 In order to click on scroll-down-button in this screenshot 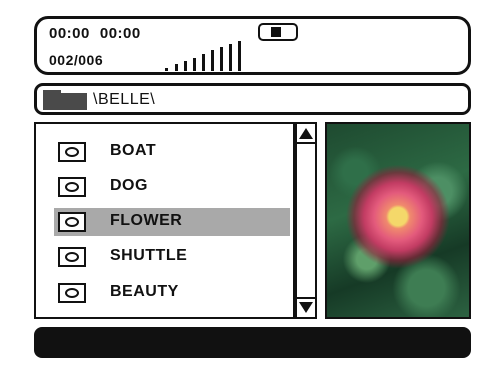, I will do `click(306, 307)`.